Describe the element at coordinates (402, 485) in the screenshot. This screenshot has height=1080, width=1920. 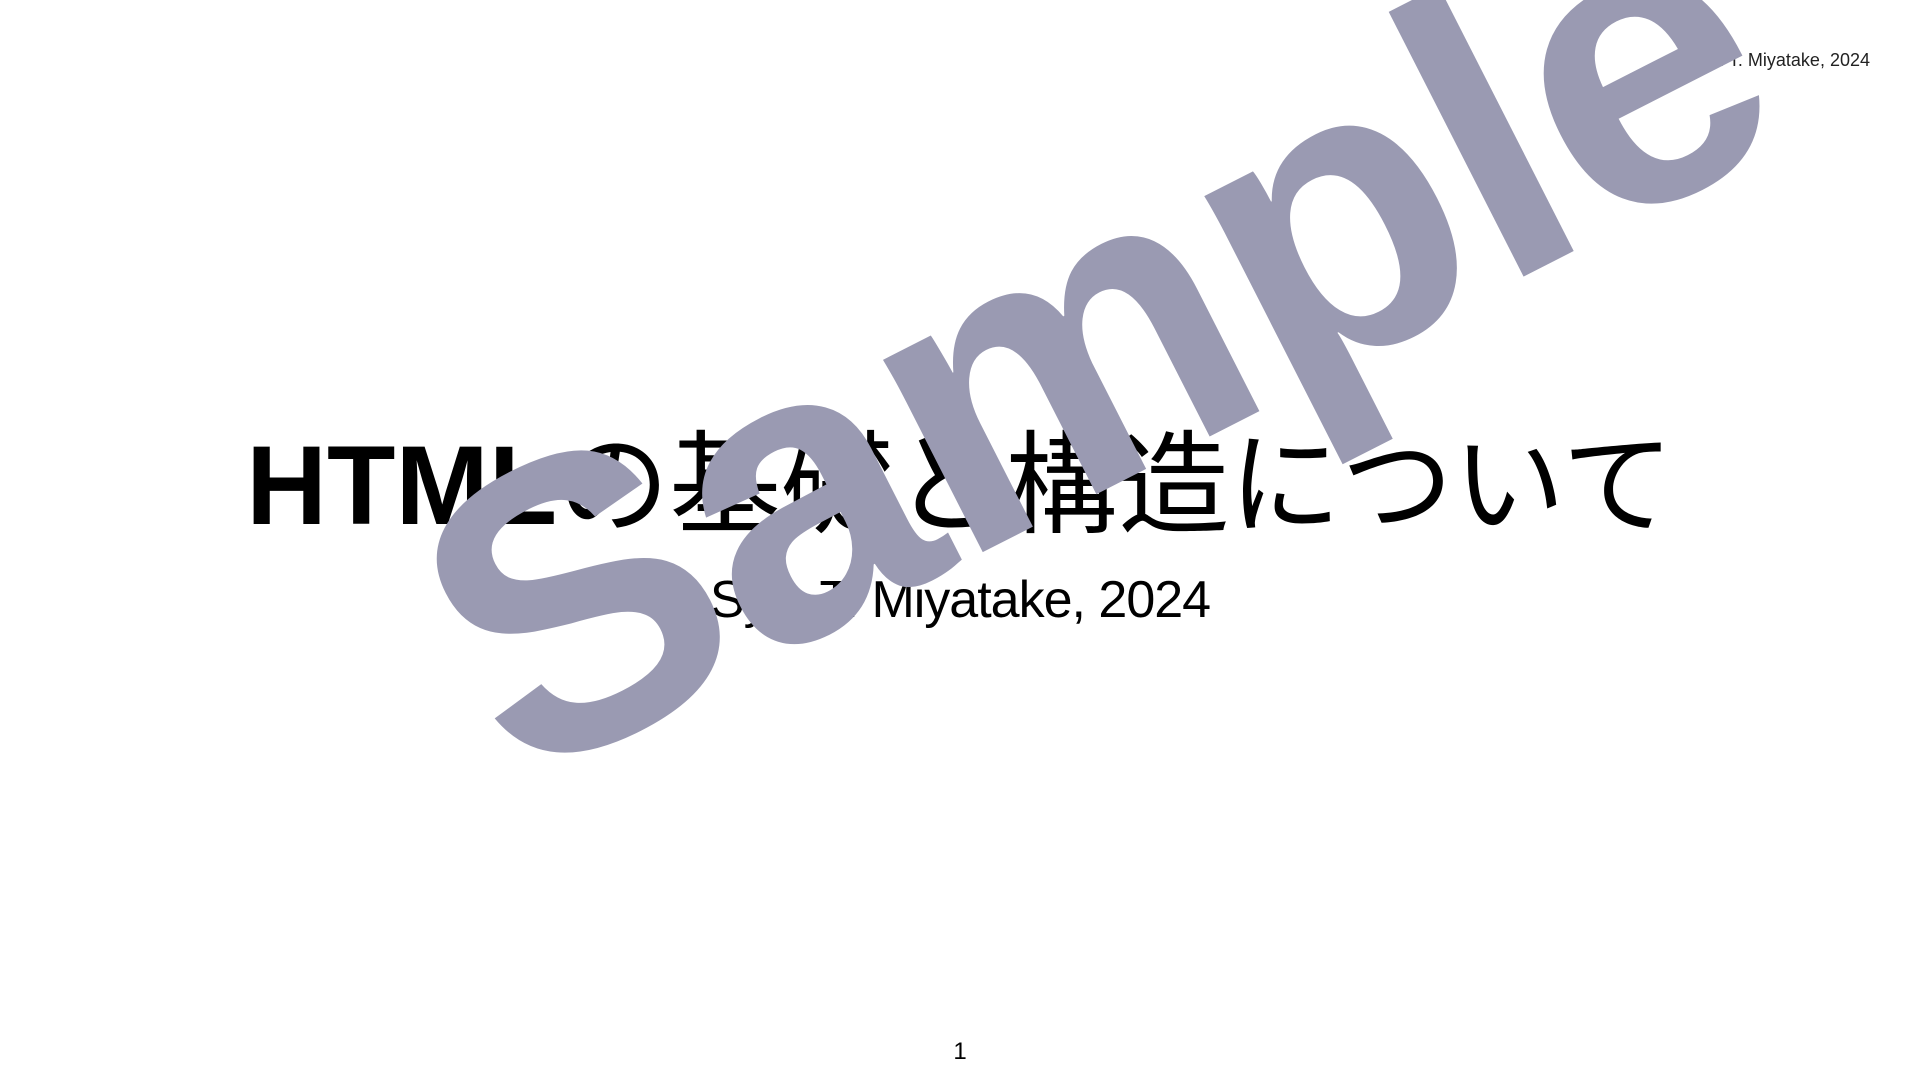
I see `slide-title-latin: HTML` at that location.